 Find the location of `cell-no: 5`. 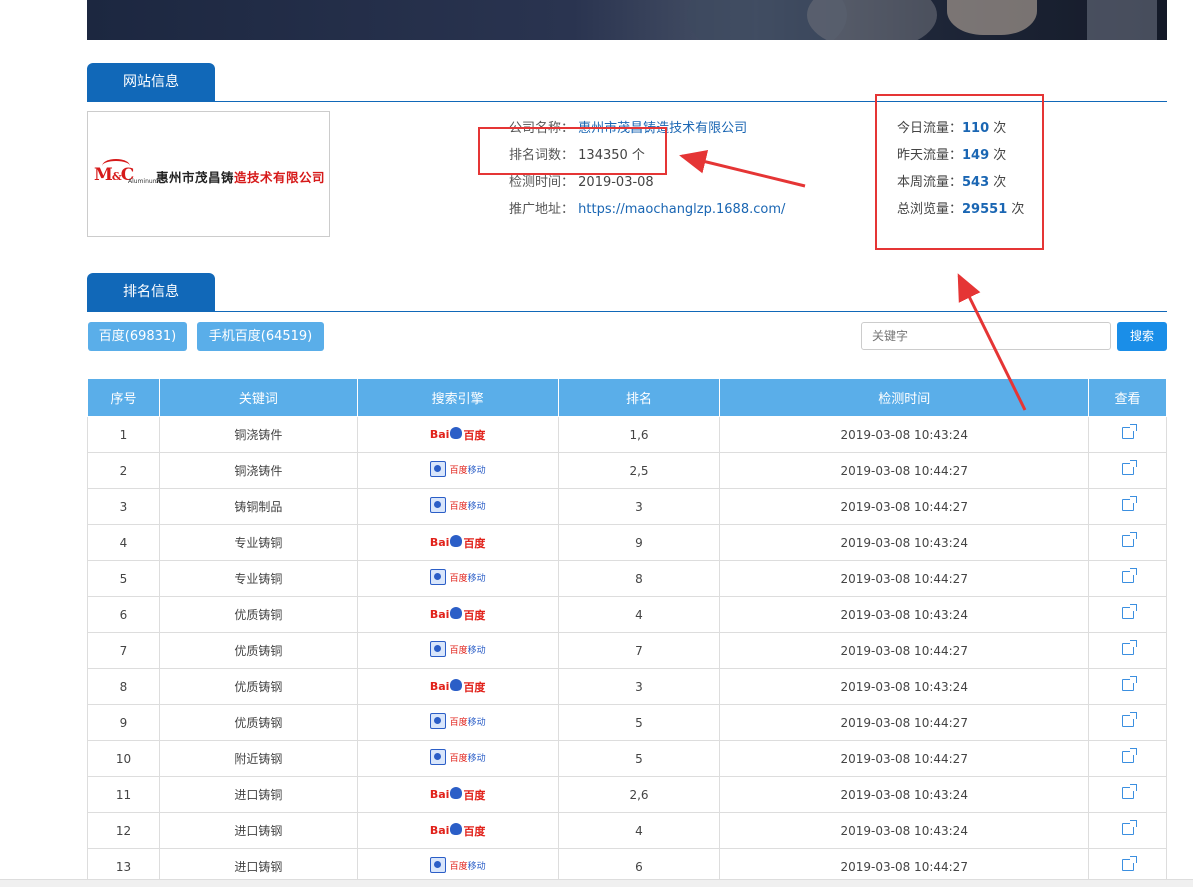

cell-no: 5 is located at coordinates (123, 578).